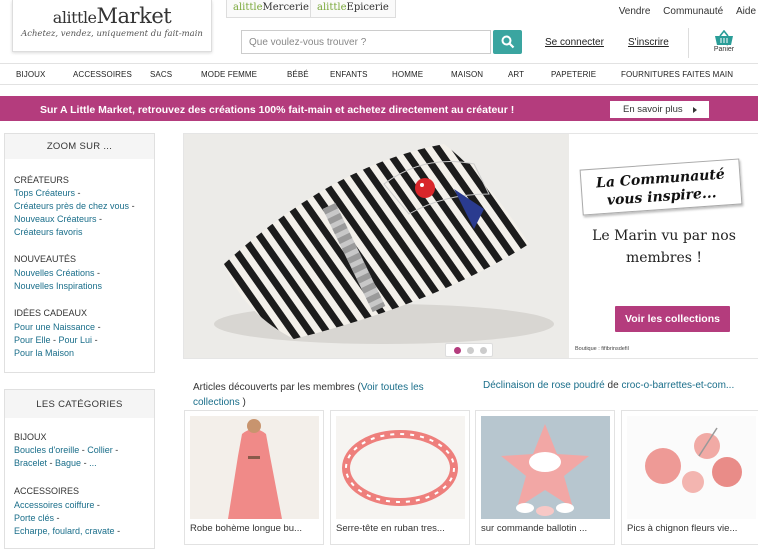 This screenshot has height=549, width=758. I want to click on subsite-mercerie-tab: alittleMercerie, so click(271, 9).